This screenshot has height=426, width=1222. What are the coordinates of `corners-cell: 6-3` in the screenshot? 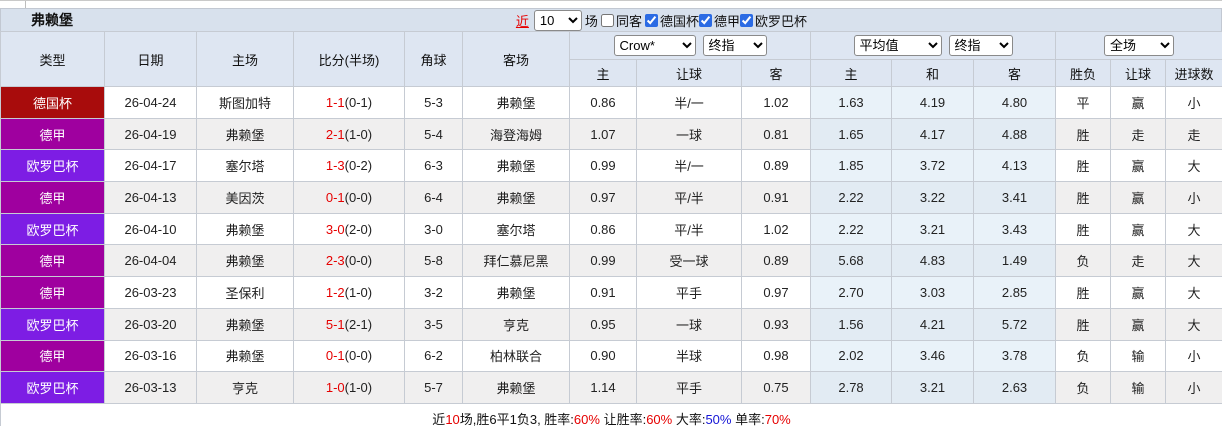 It's located at (433, 166).